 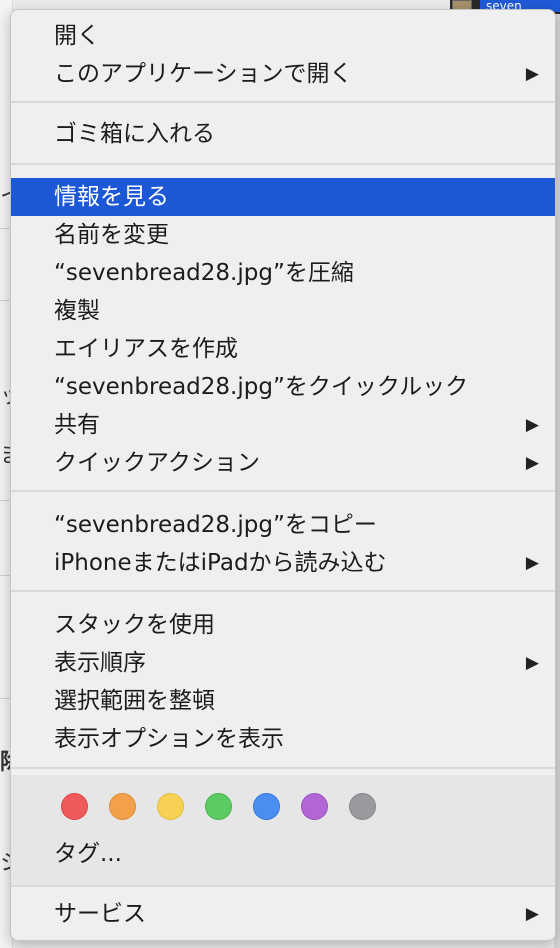 What do you see at coordinates (283, 701) in the screenshot?
I see `menu-item-clean-up-selection: 選択範囲を整頓` at bounding box center [283, 701].